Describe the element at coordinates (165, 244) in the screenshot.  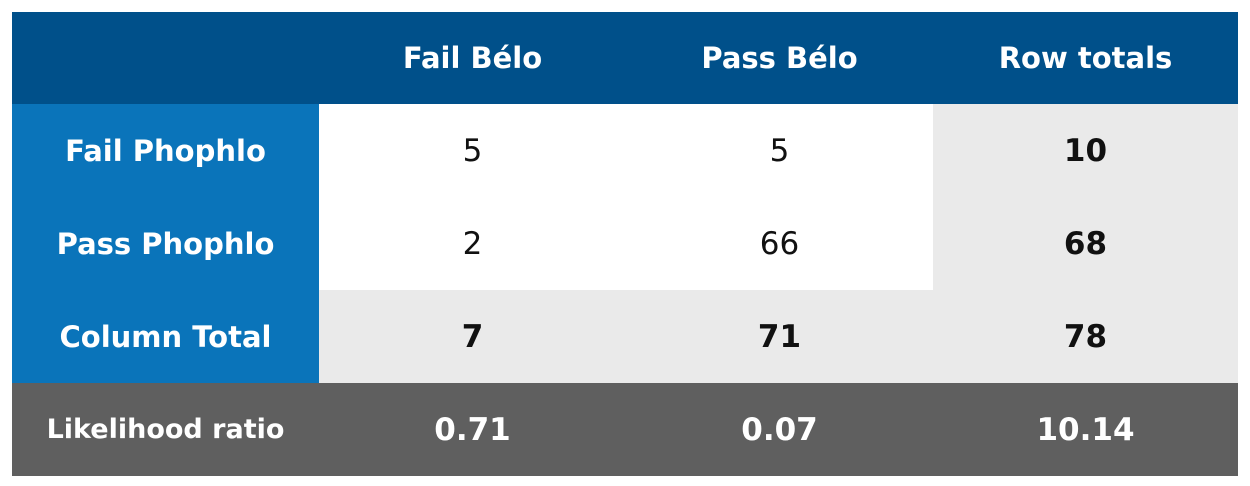
I see `row-label-pass-phophlo: Pass Phophlo` at that location.